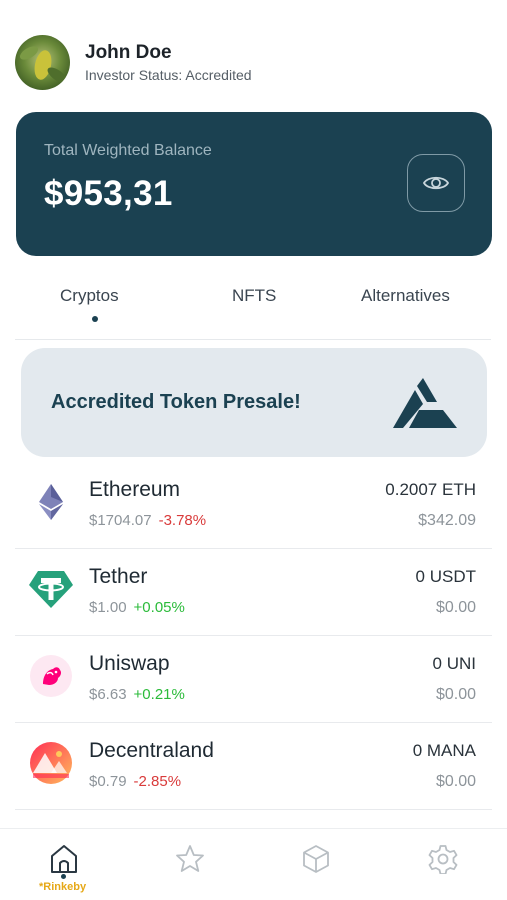 The image size is (507, 900). What do you see at coordinates (430, 489) in the screenshot?
I see `asset-amount: 0.2007 ETH` at bounding box center [430, 489].